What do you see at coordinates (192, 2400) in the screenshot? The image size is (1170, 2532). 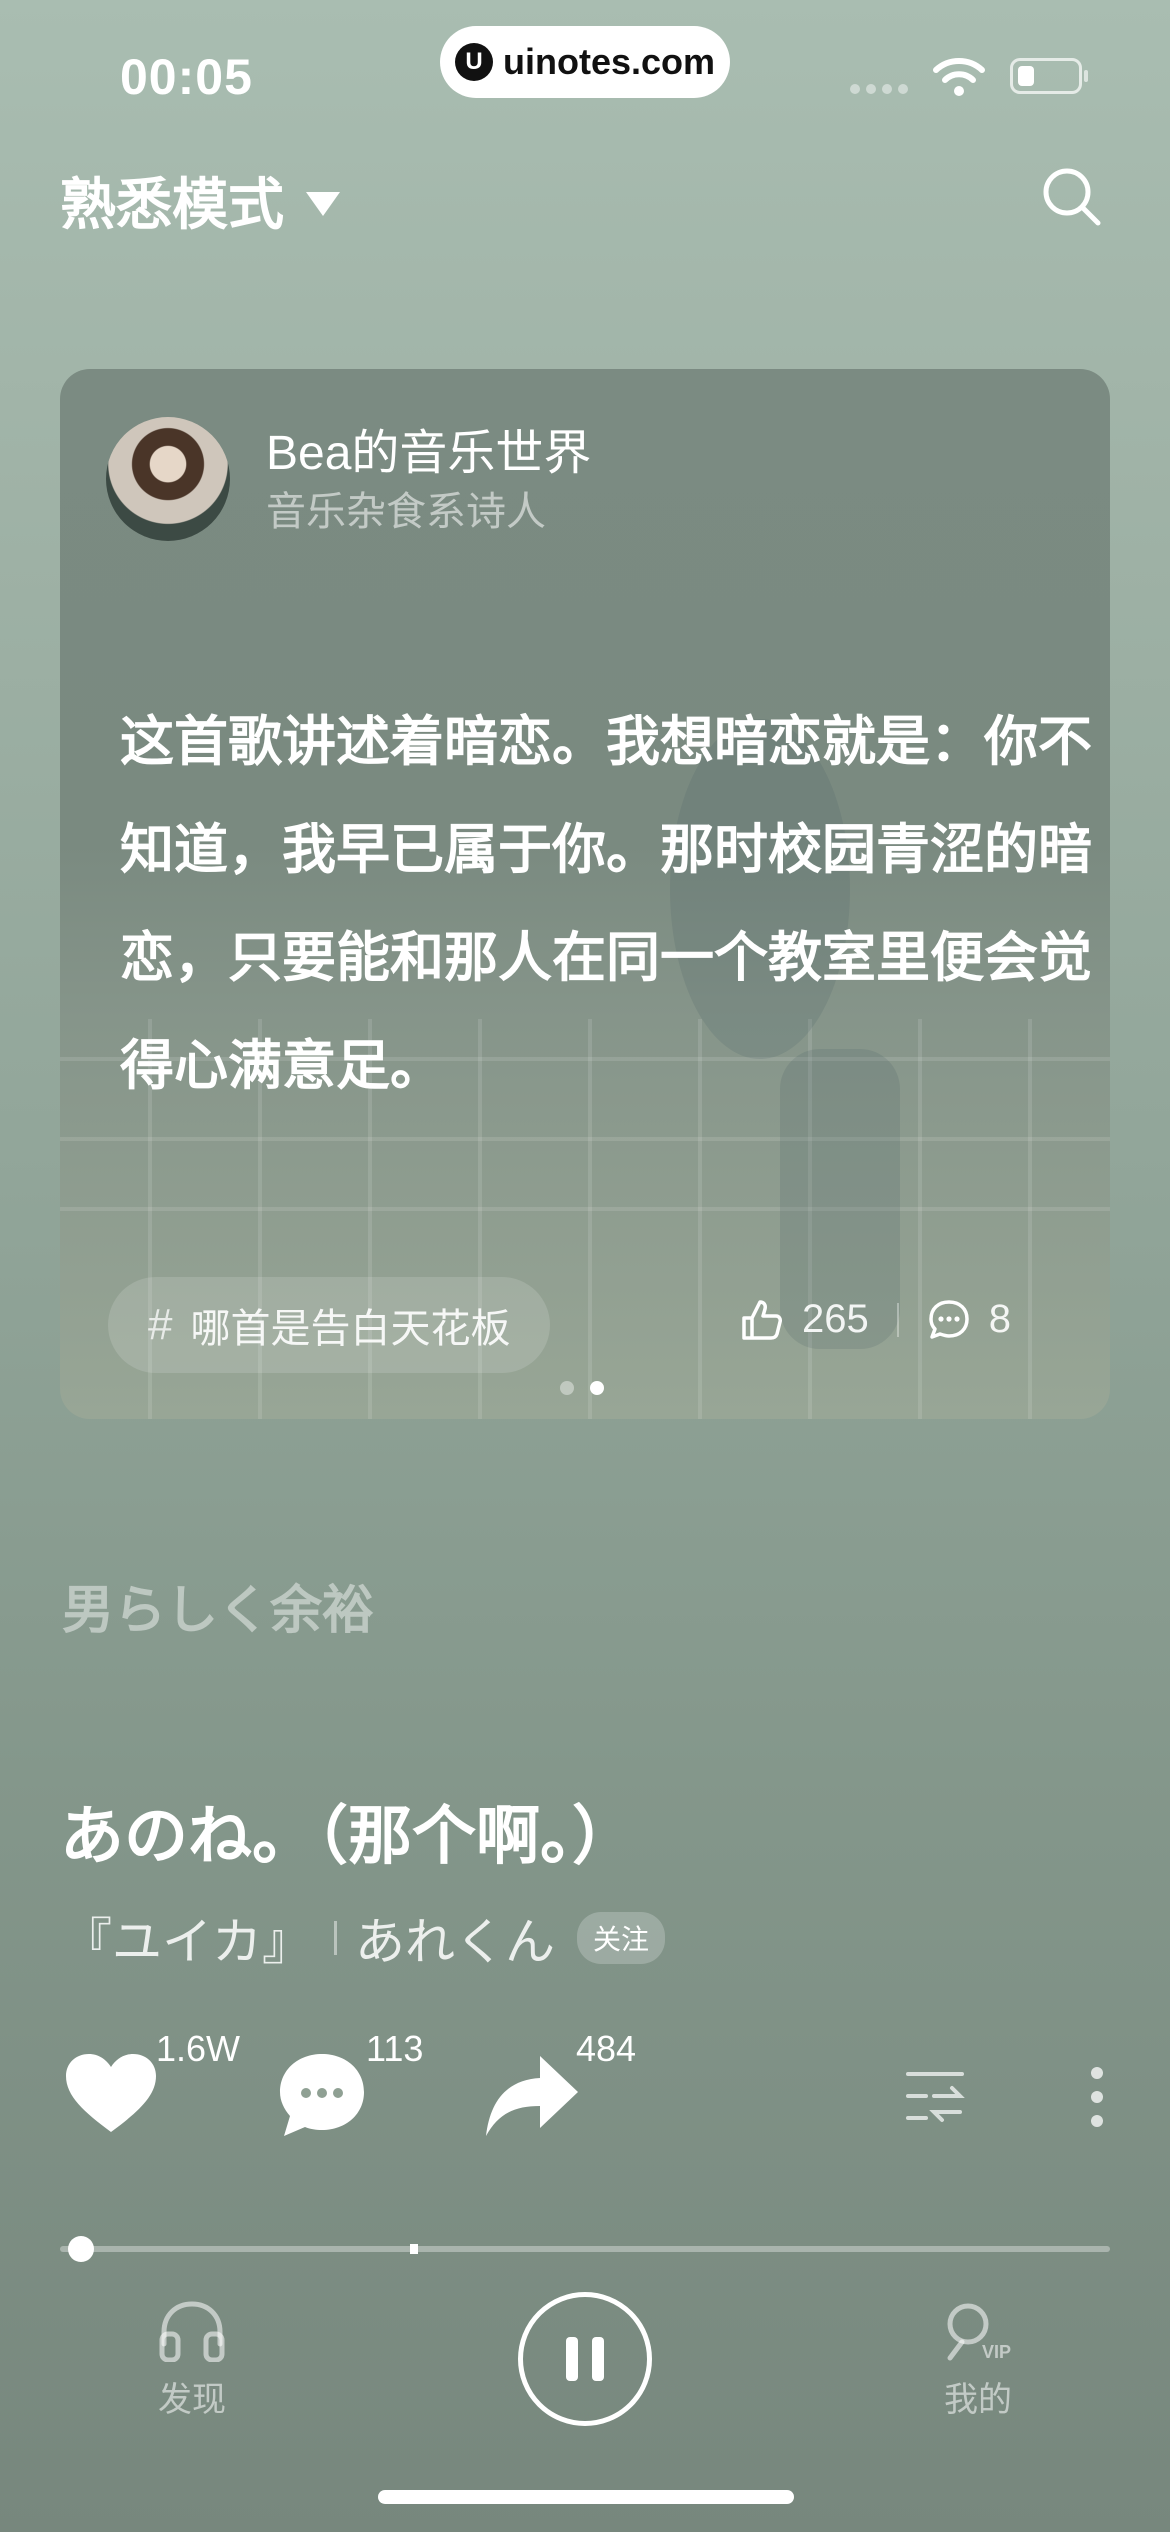 I see `tab-discover-label: 发现` at bounding box center [192, 2400].